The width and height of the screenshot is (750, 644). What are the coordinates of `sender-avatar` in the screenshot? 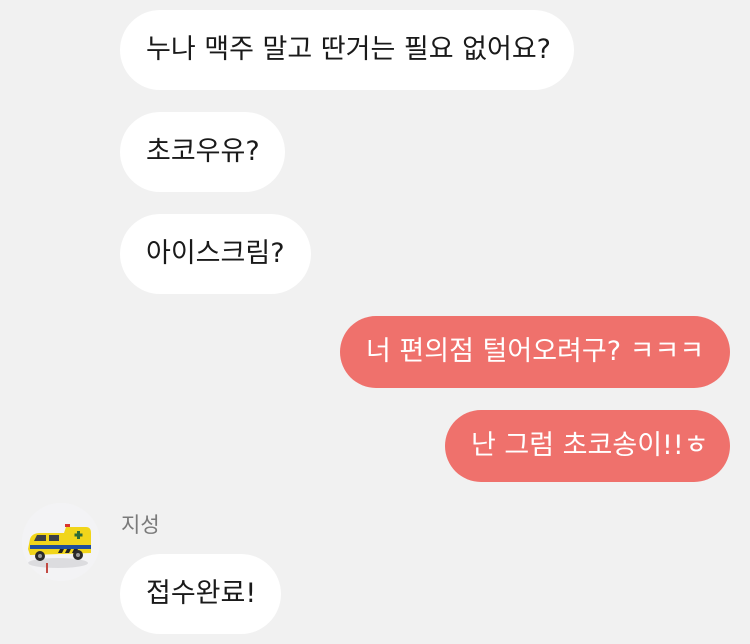 It's located at (61, 542).